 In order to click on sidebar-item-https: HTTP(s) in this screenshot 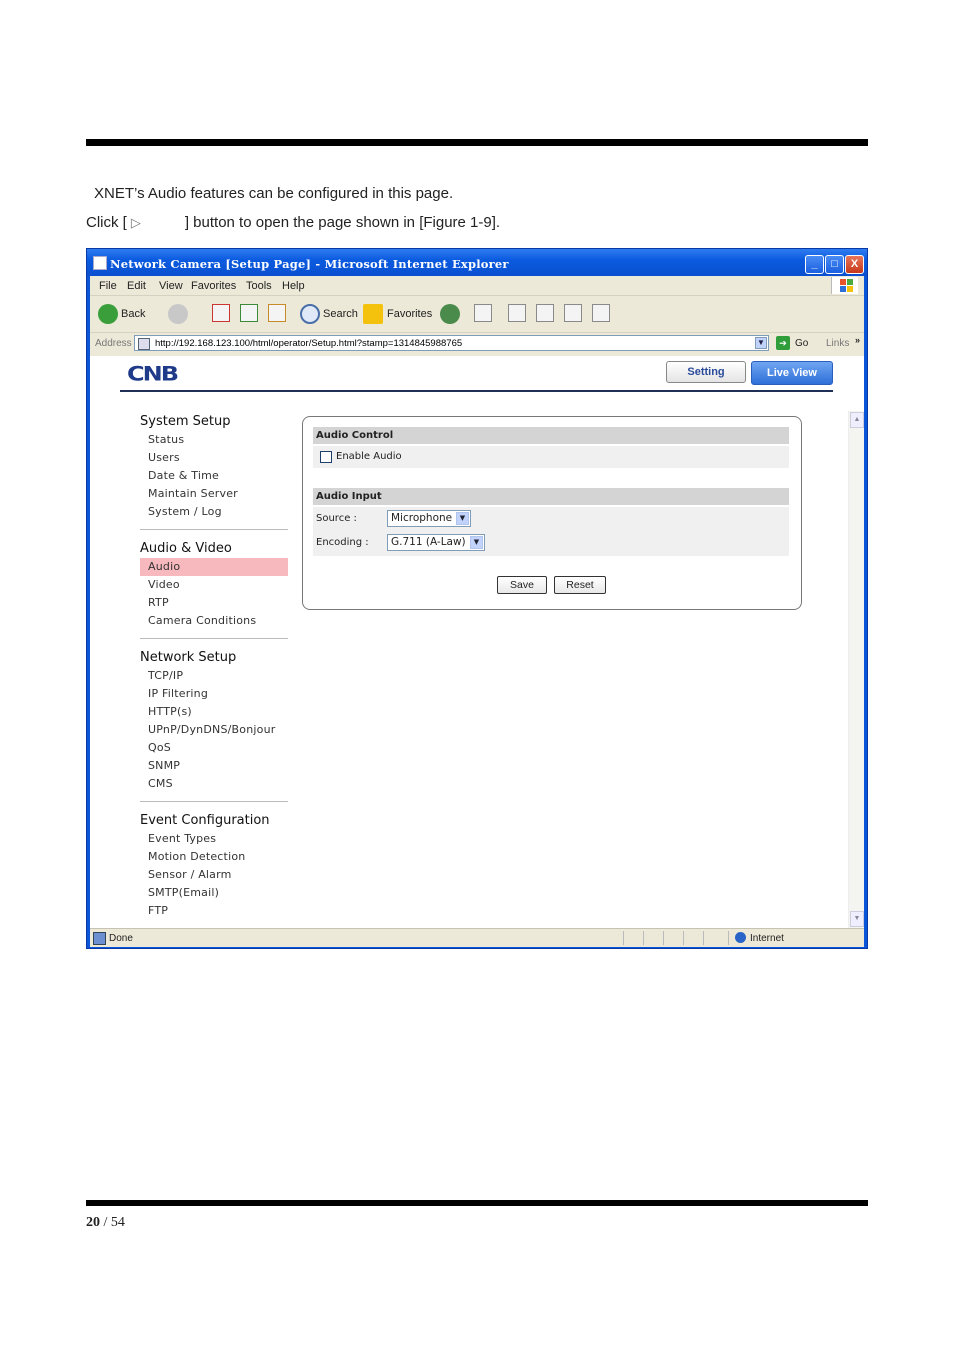, I will do `click(214, 712)`.